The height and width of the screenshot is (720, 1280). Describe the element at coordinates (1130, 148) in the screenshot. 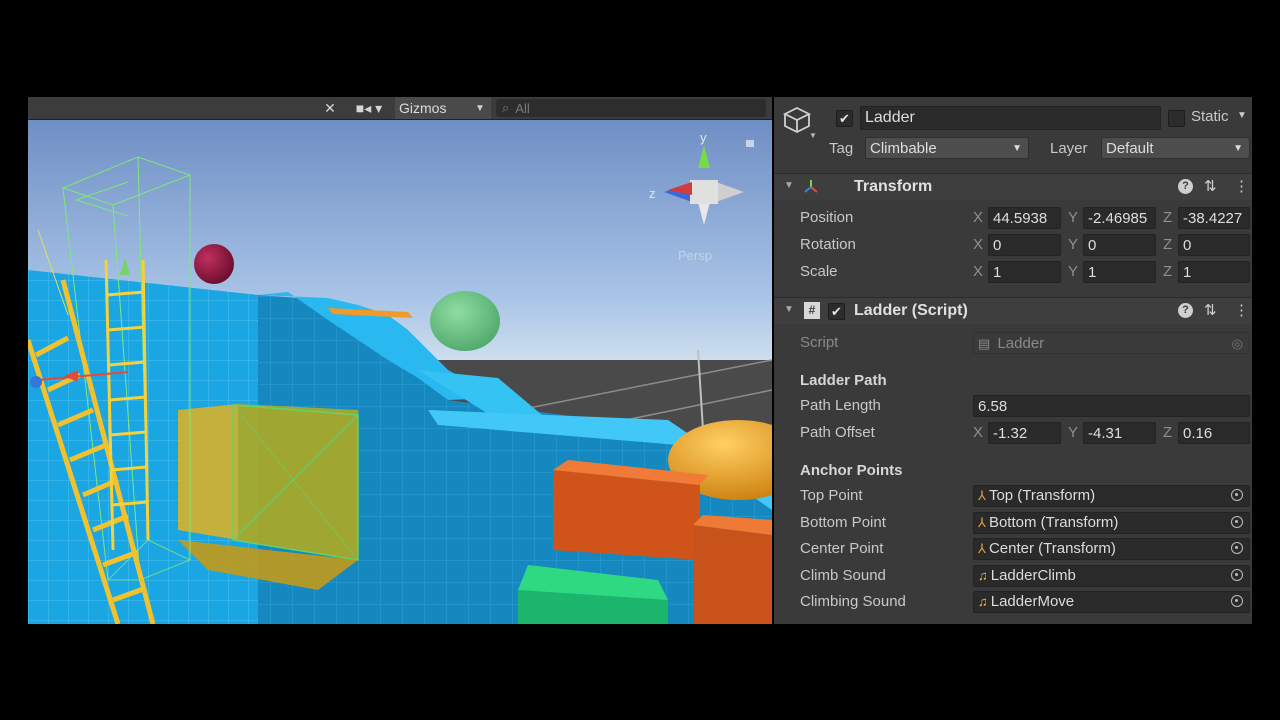

I see `layer-value: Default` at that location.